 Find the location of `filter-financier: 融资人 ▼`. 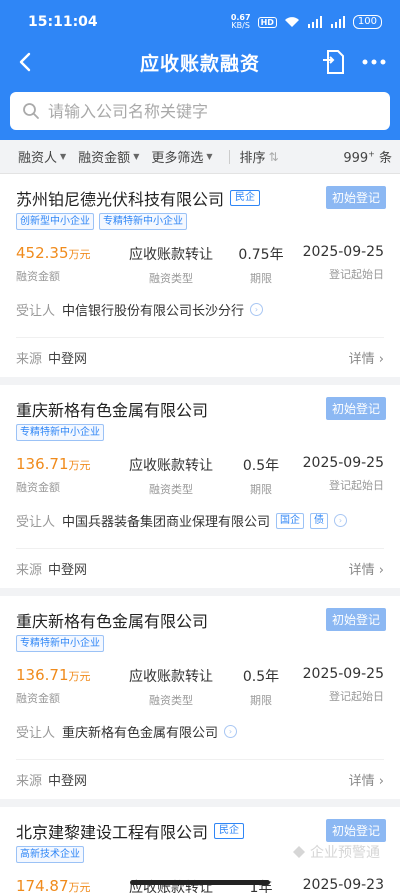

filter-financier: 融资人 ▼ is located at coordinates (42, 156).